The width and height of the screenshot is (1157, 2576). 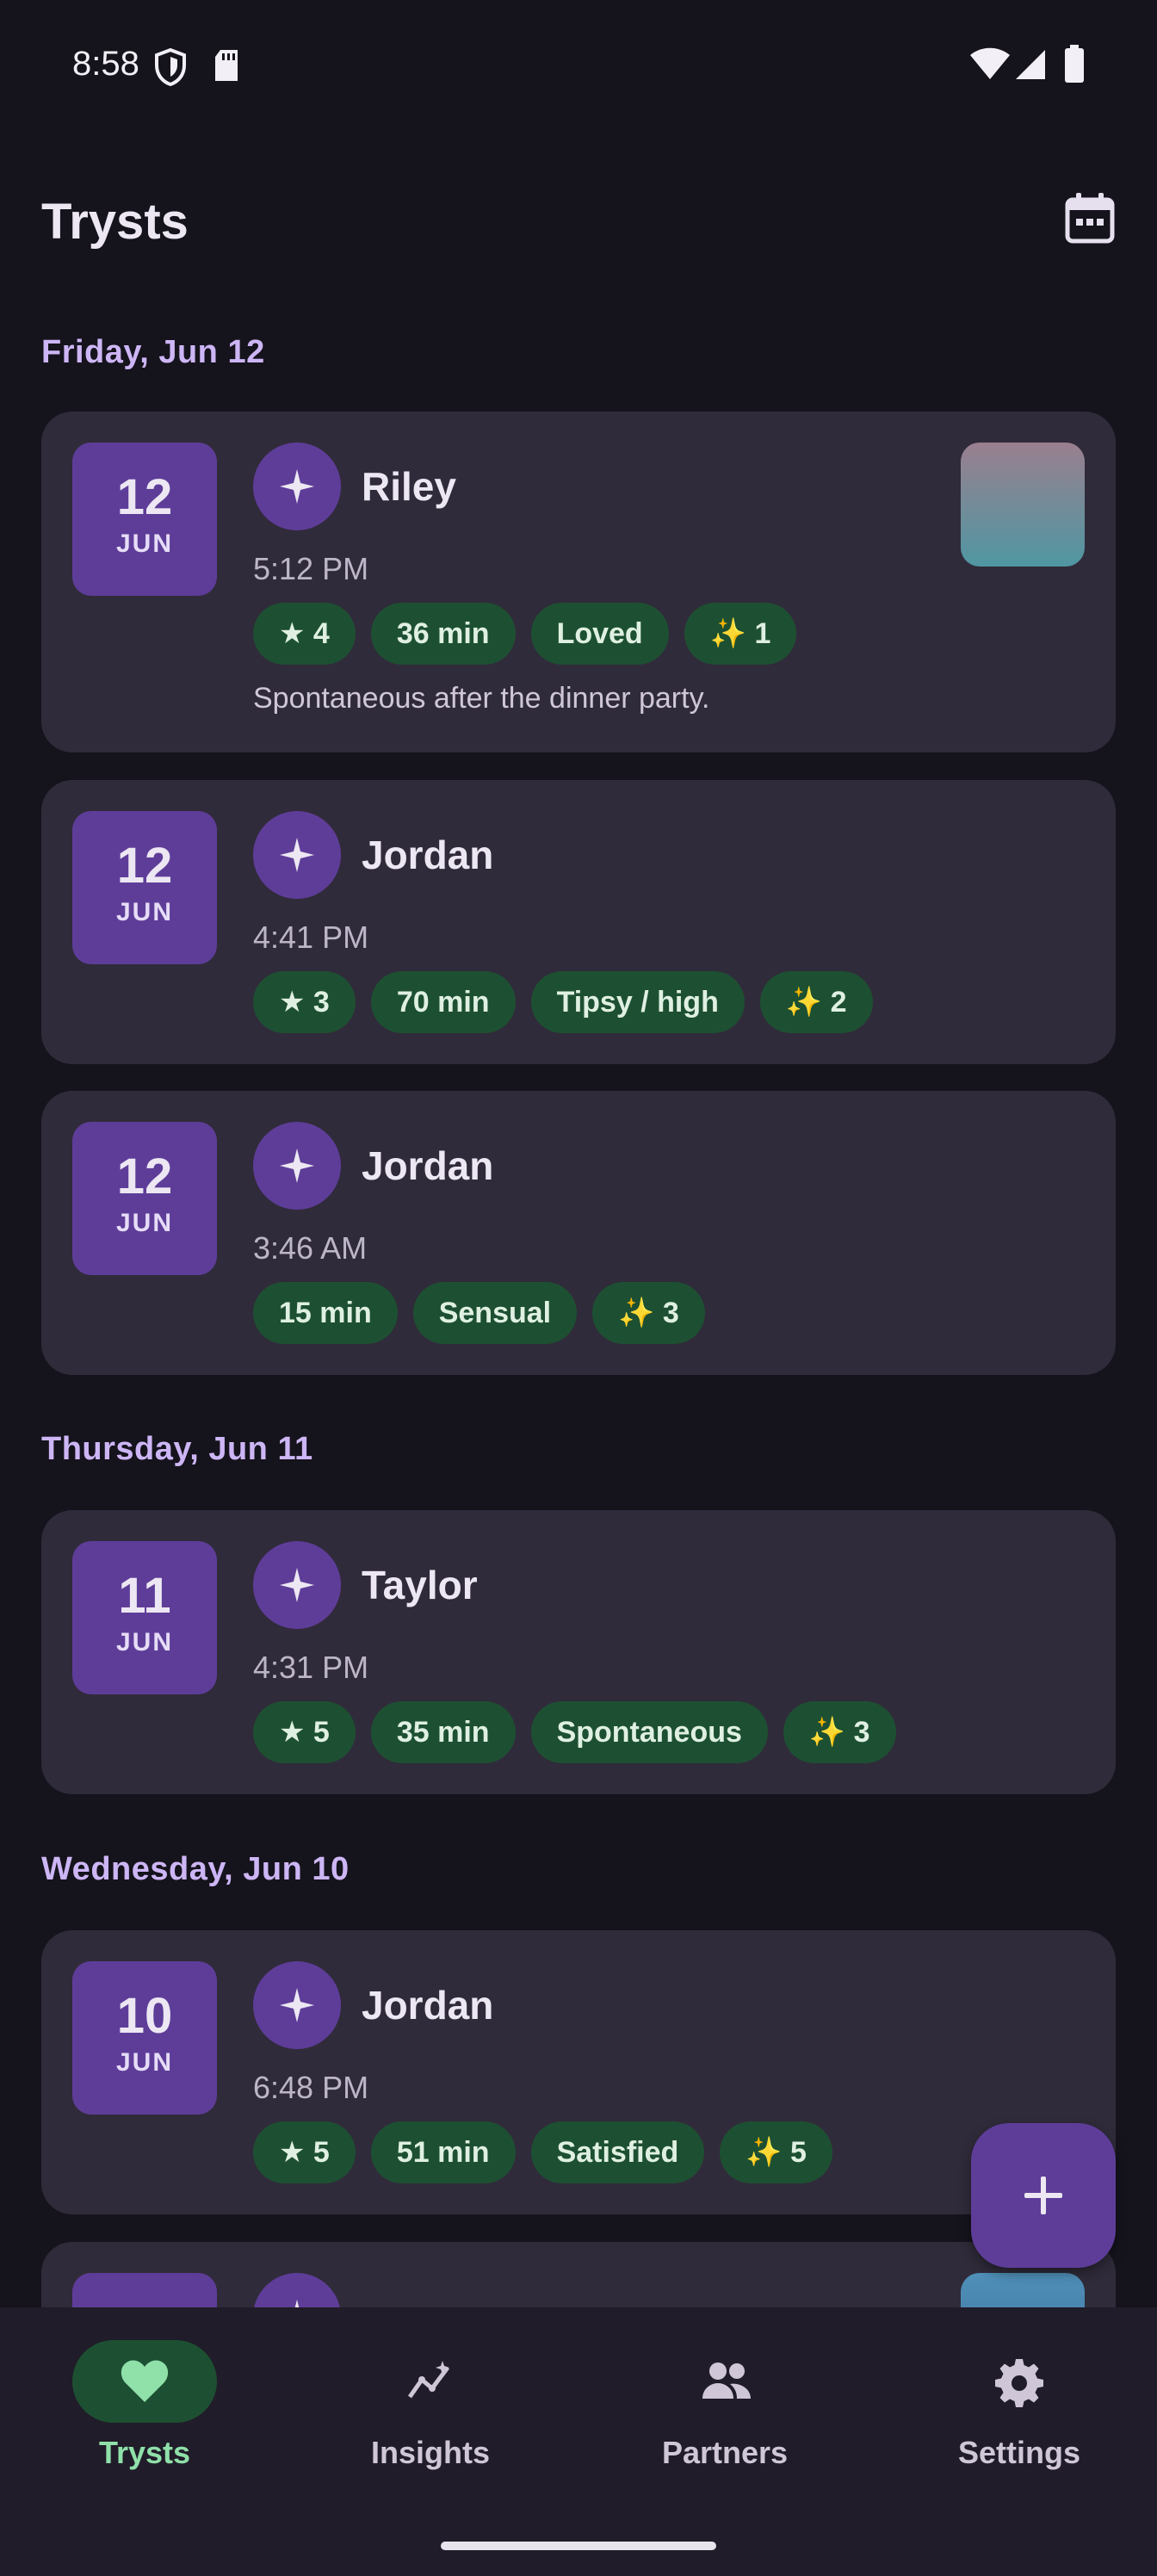 What do you see at coordinates (153, 352) in the screenshot?
I see `section-header: Friday, Jun 12` at bounding box center [153, 352].